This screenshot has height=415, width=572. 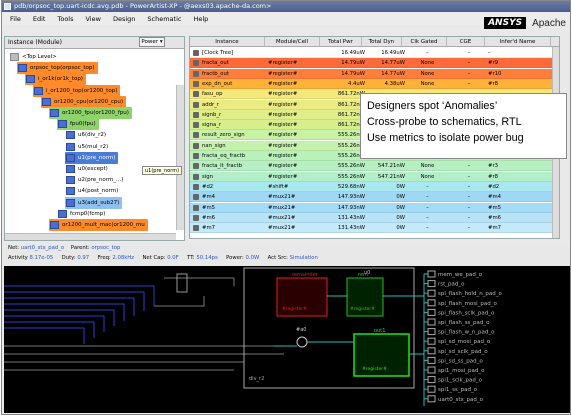 What do you see at coordinates (182, 283) in the screenshot?
I see `mux-symbol` at bounding box center [182, 283].